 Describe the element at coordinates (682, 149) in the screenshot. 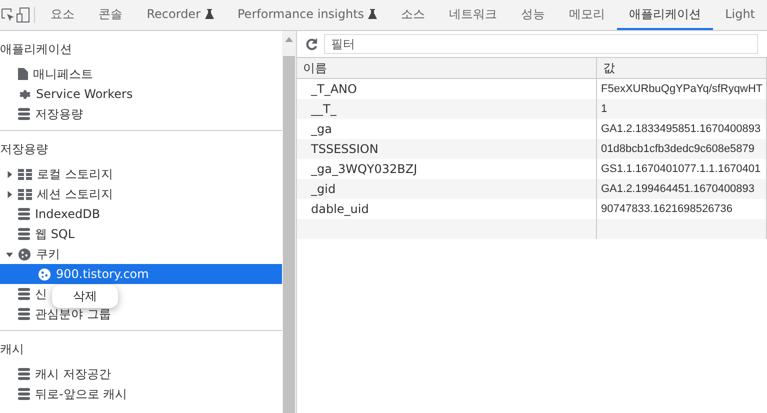

I see `table-cell: 01d8bcb1cfb3dedc9c608e5879` at that location.